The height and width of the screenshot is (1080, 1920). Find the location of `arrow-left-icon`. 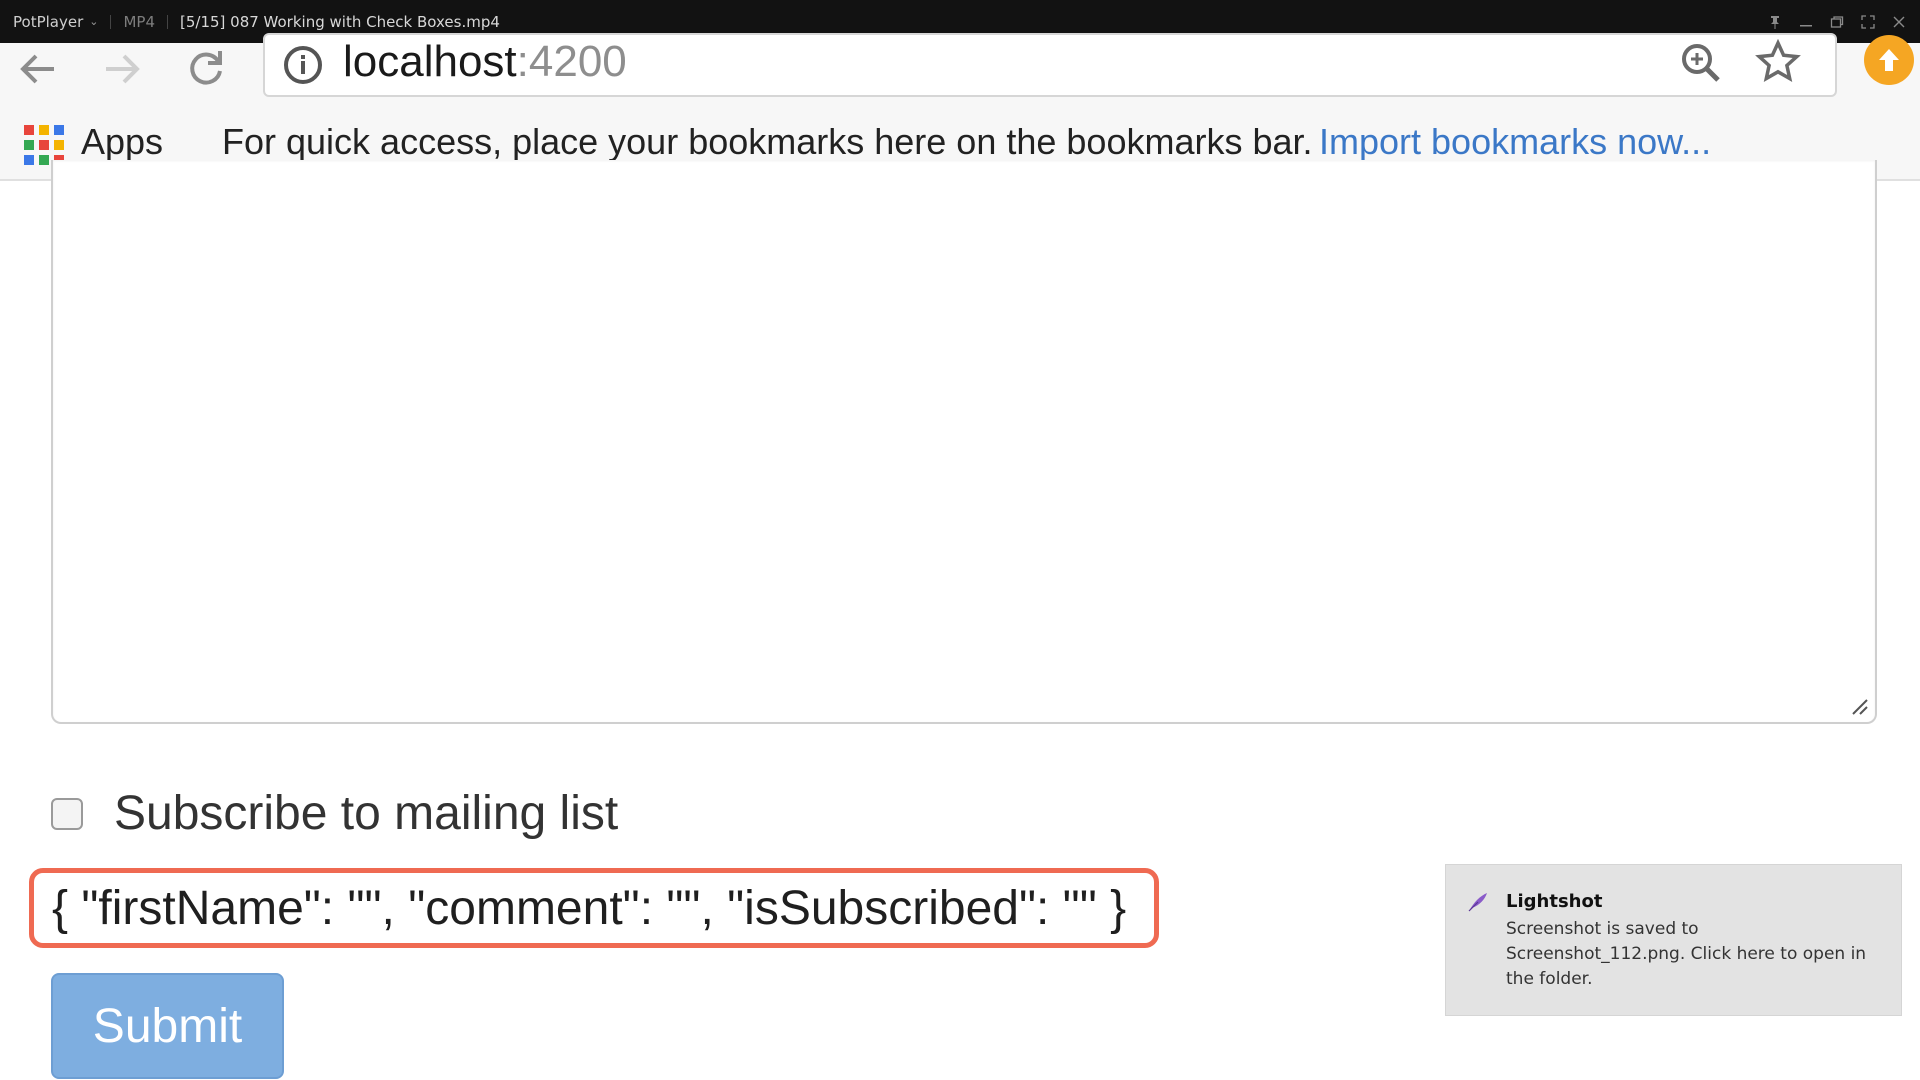

arrow-left-icon is located at coordinates (37, 69).